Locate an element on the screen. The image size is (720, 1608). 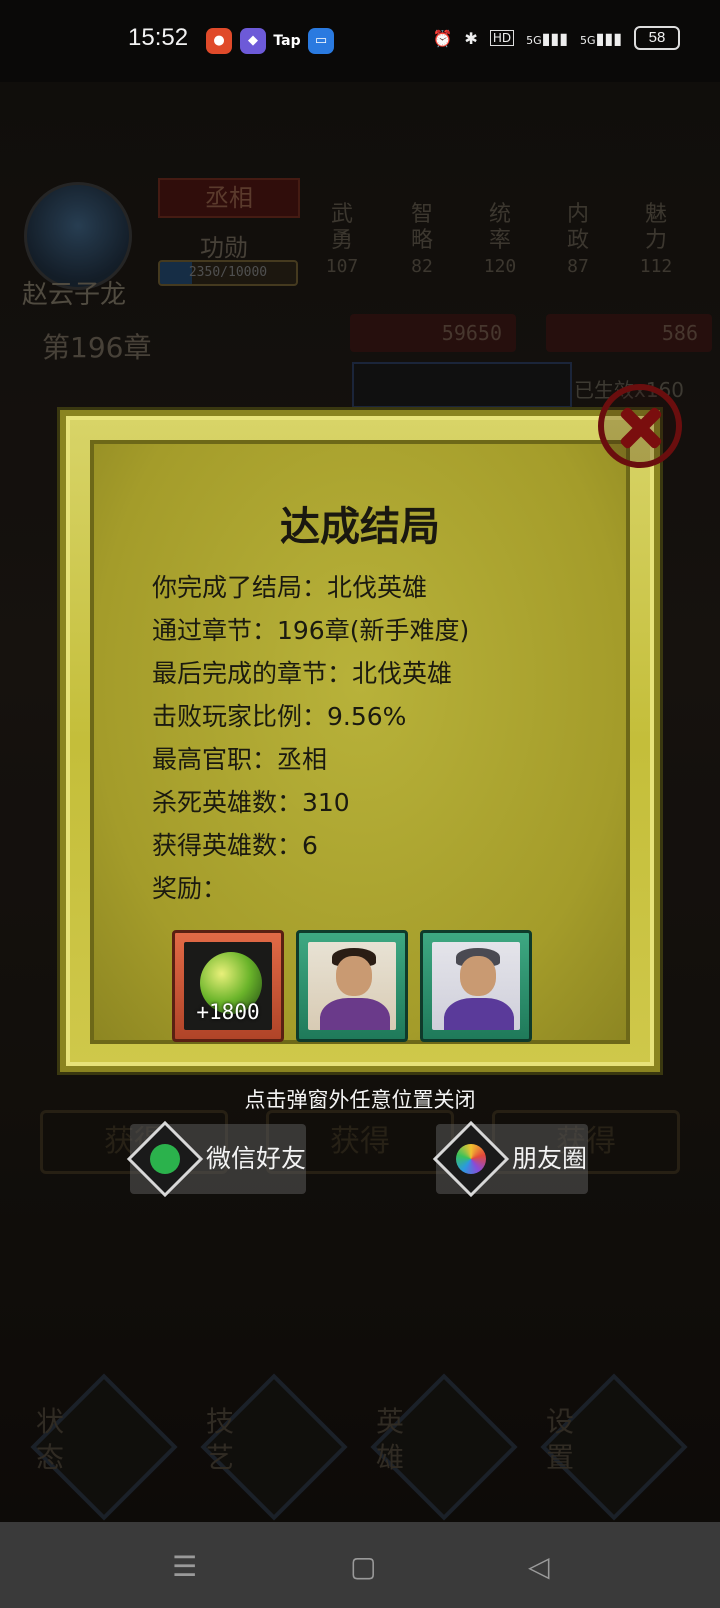
back-icon: ◁ is located at coordinates (539, 1566).